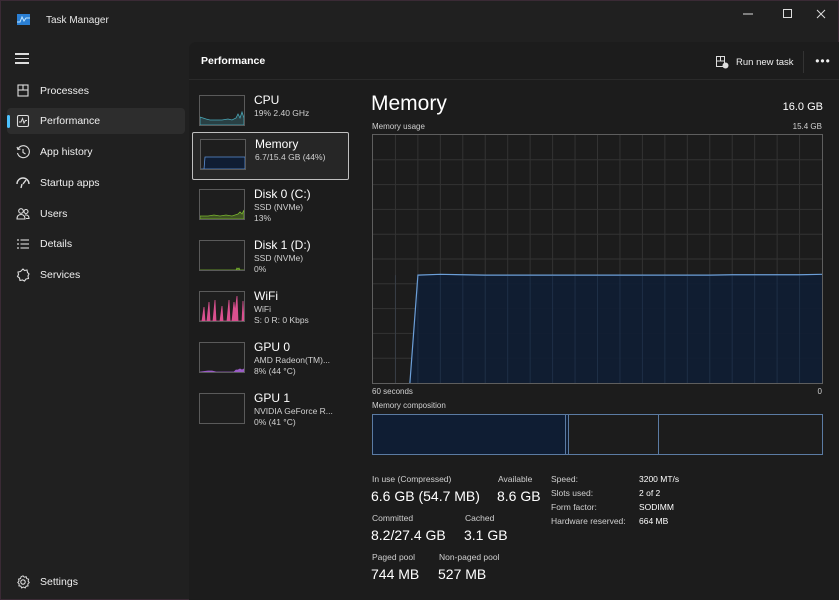 The width and height of the screenshot is (839, 600). Describe the element at coordinates (654, 521) in the screenshot. I see `hardware-reserved-value: 664 MB` at that location.